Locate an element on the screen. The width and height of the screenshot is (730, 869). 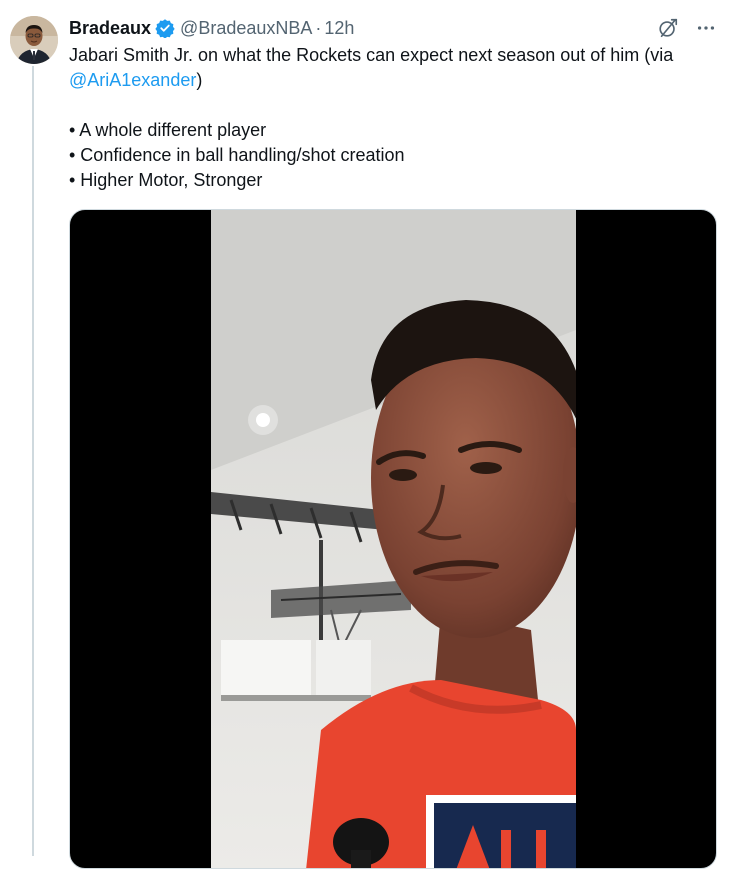
grok-icon is located at coordinates (668, 28).